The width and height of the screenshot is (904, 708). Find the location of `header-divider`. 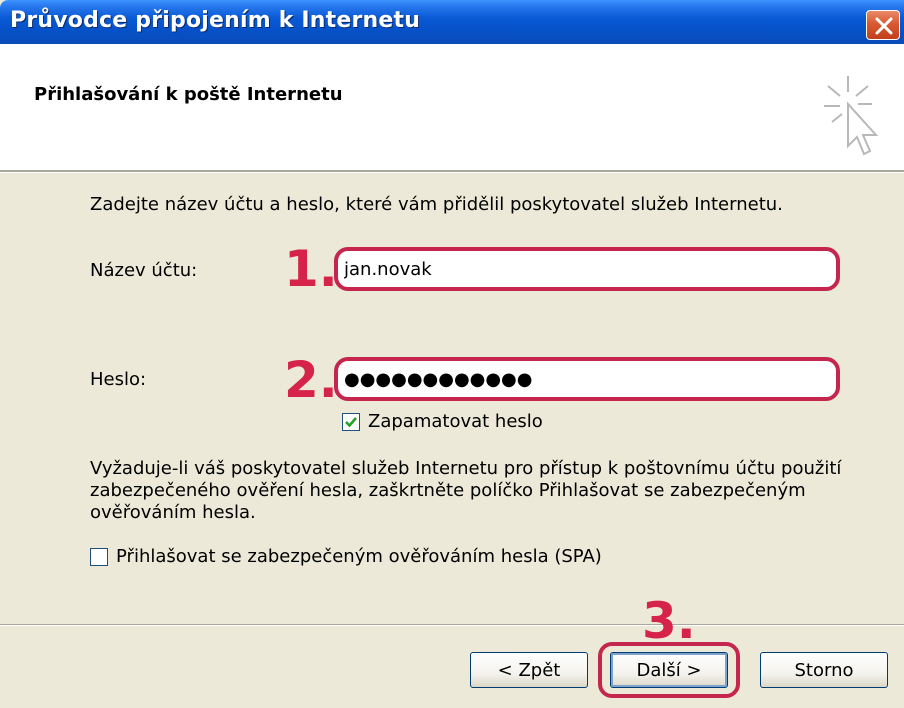

header-divider is located at coordinates (452, 171).